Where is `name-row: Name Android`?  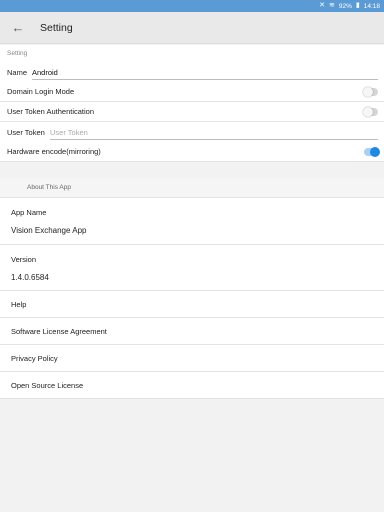 name-row: Name Android is located at coordinates (192, 72).